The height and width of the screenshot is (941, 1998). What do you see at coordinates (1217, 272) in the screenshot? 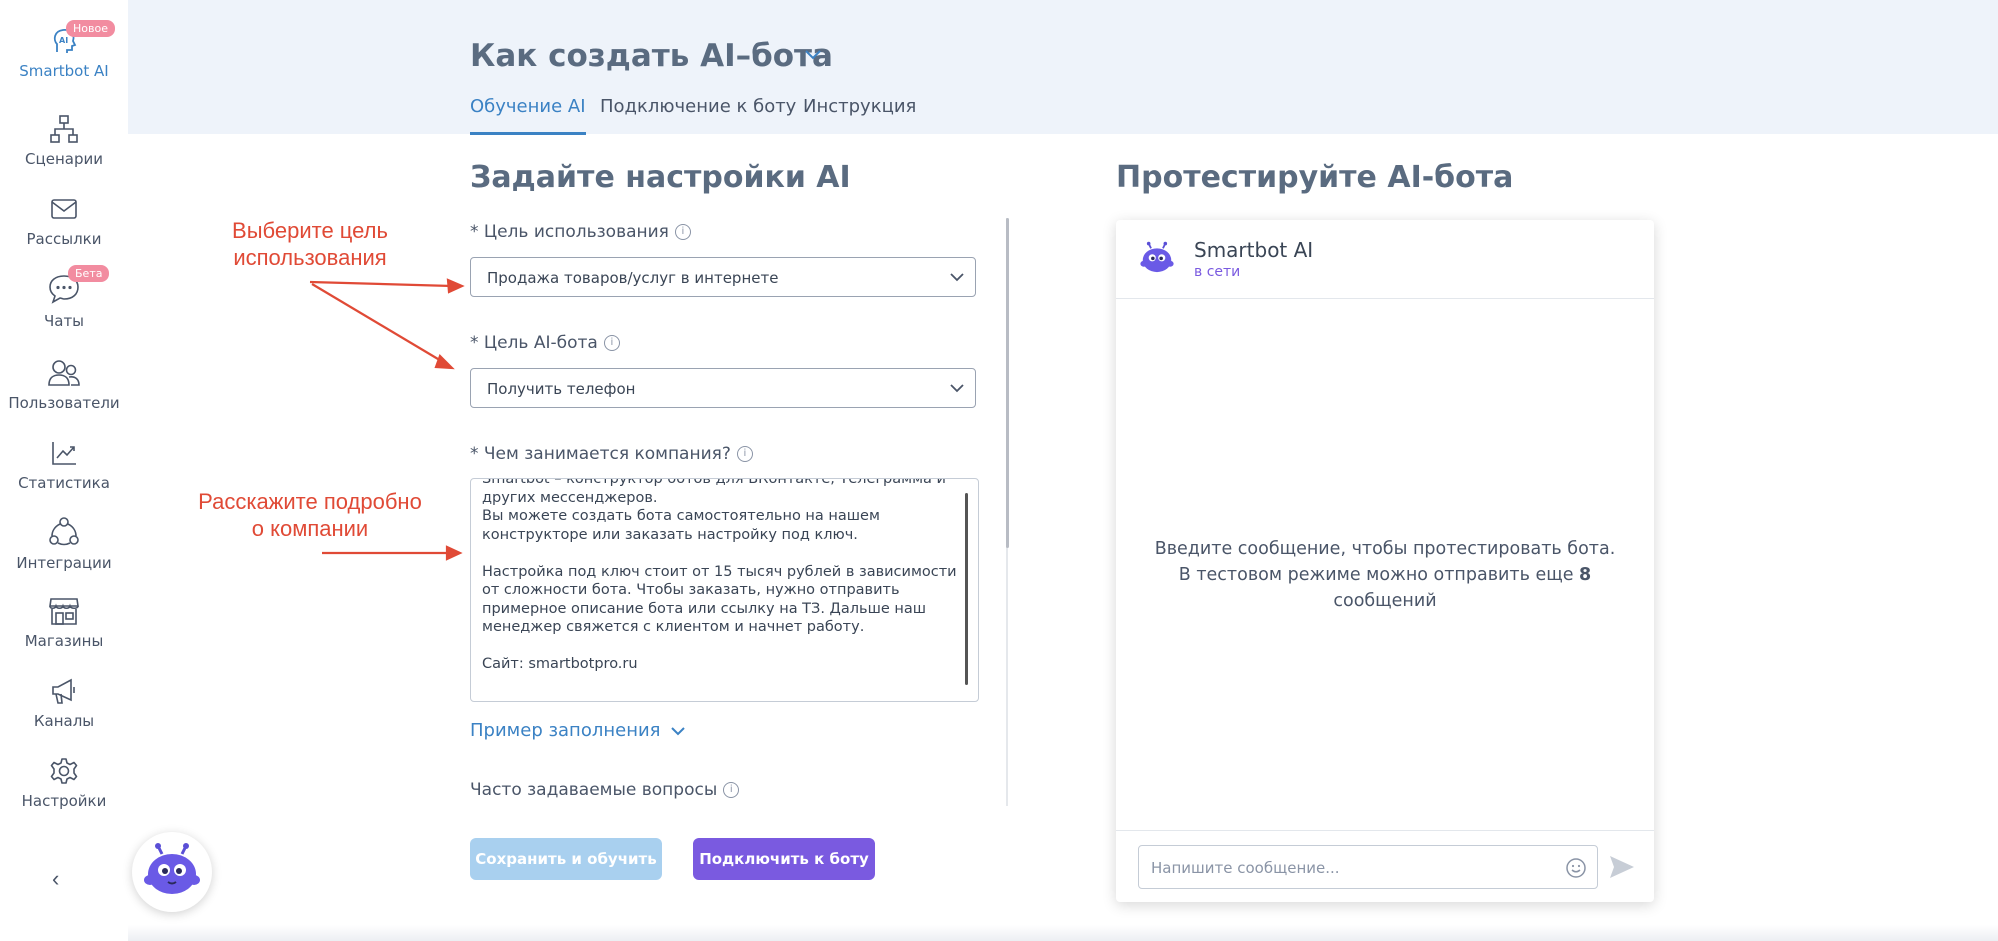
I see `bot-status: в сети` at bounding box center [1217, 272].